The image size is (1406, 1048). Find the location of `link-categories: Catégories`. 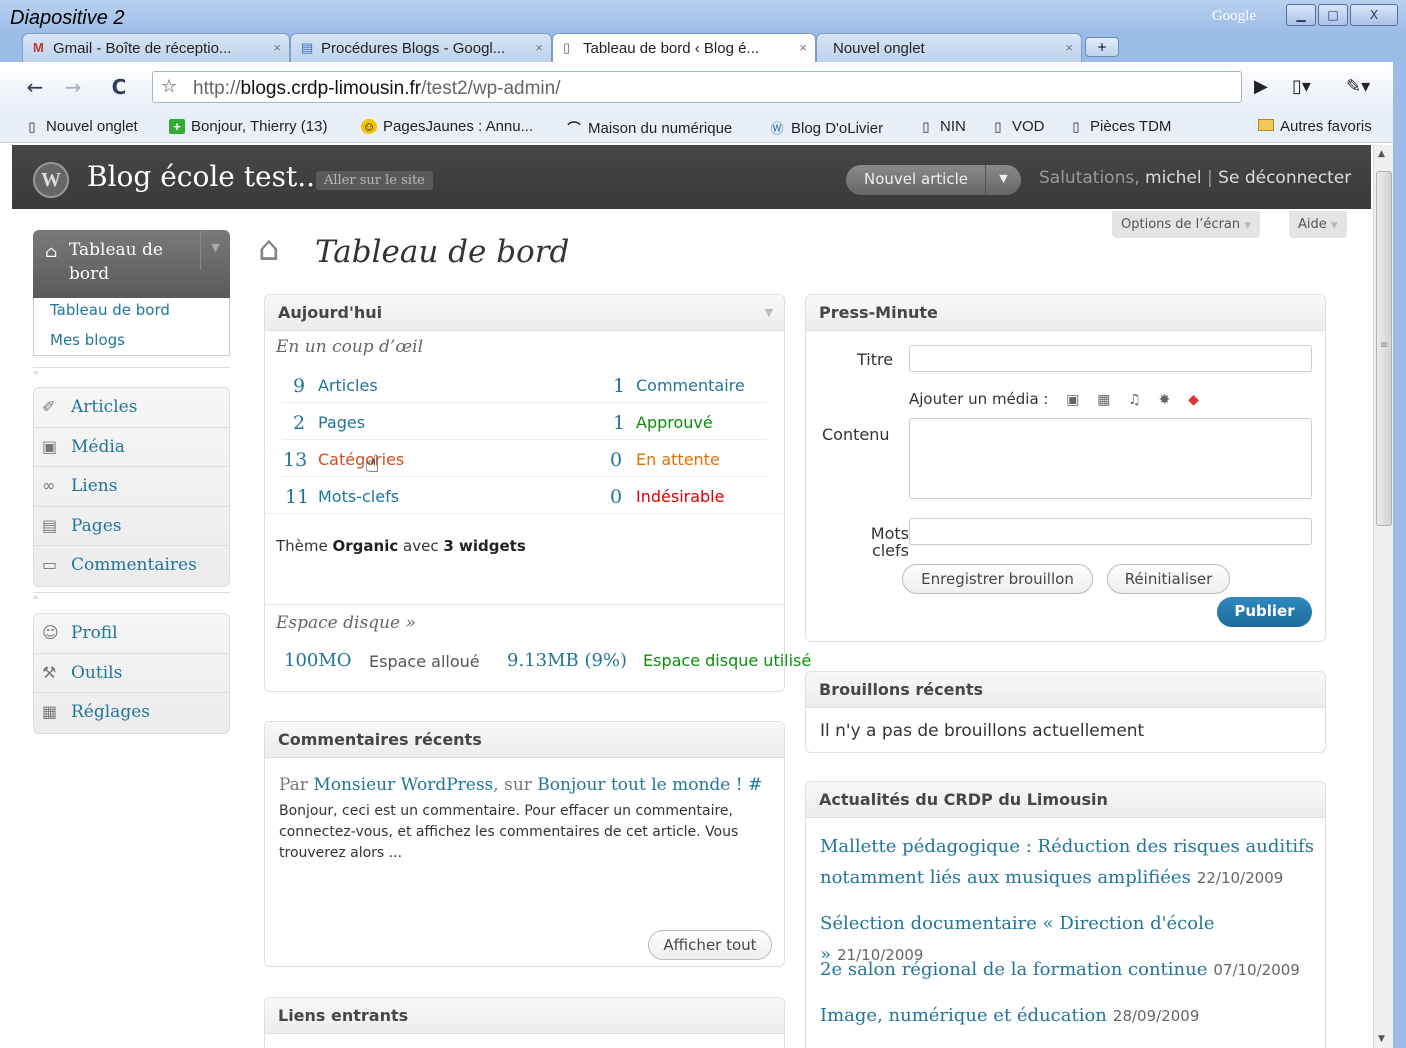

link-categories: Catégories is located at coordinates (361, 459).